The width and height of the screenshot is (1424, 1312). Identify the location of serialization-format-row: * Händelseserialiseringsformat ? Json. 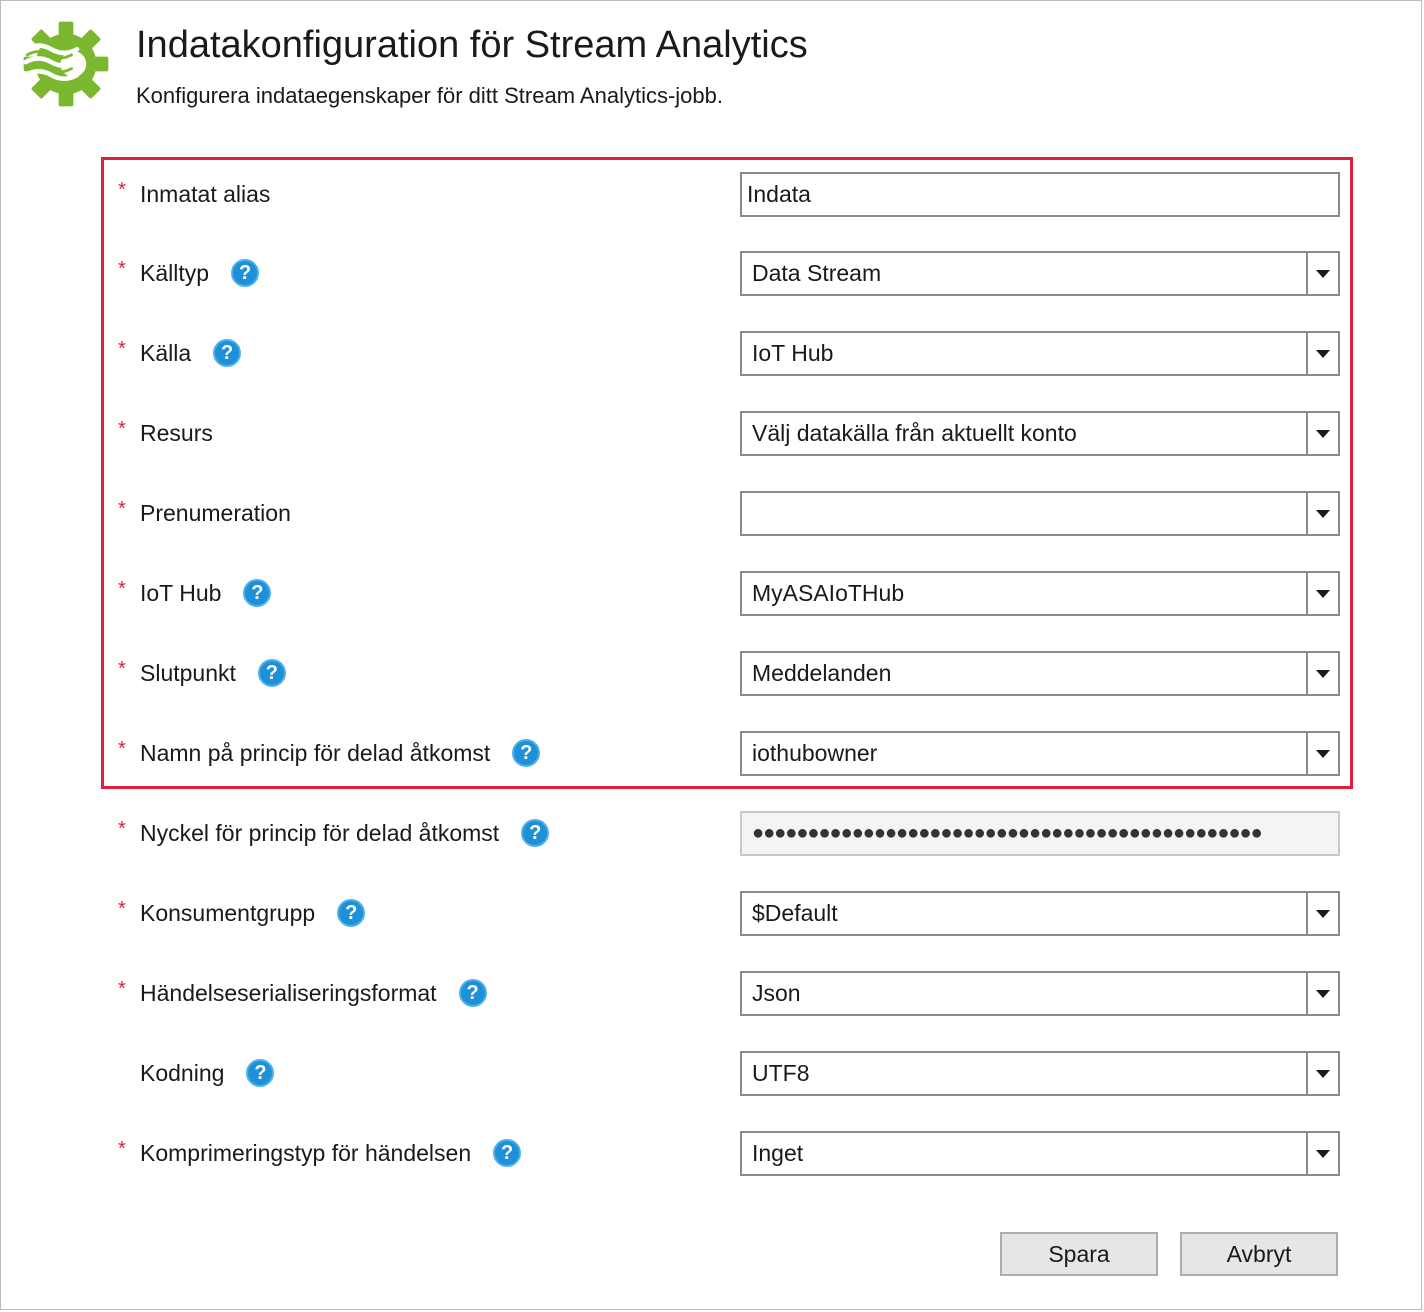
(712, 993).